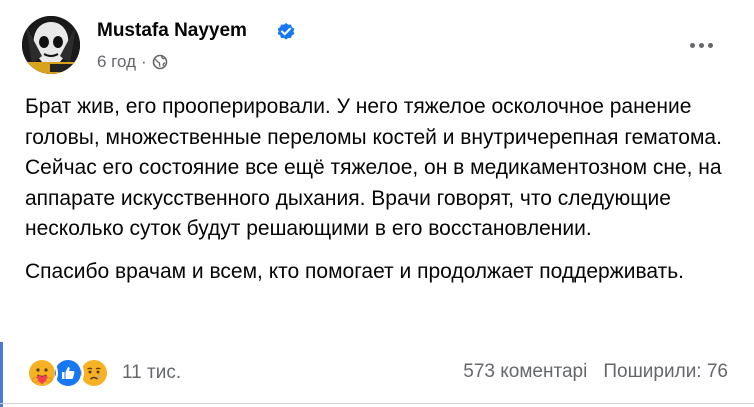 The image size is (754, 407). I want to click on engagement-stats: 573 коментарі Поширили: 76, so click(595, 372).